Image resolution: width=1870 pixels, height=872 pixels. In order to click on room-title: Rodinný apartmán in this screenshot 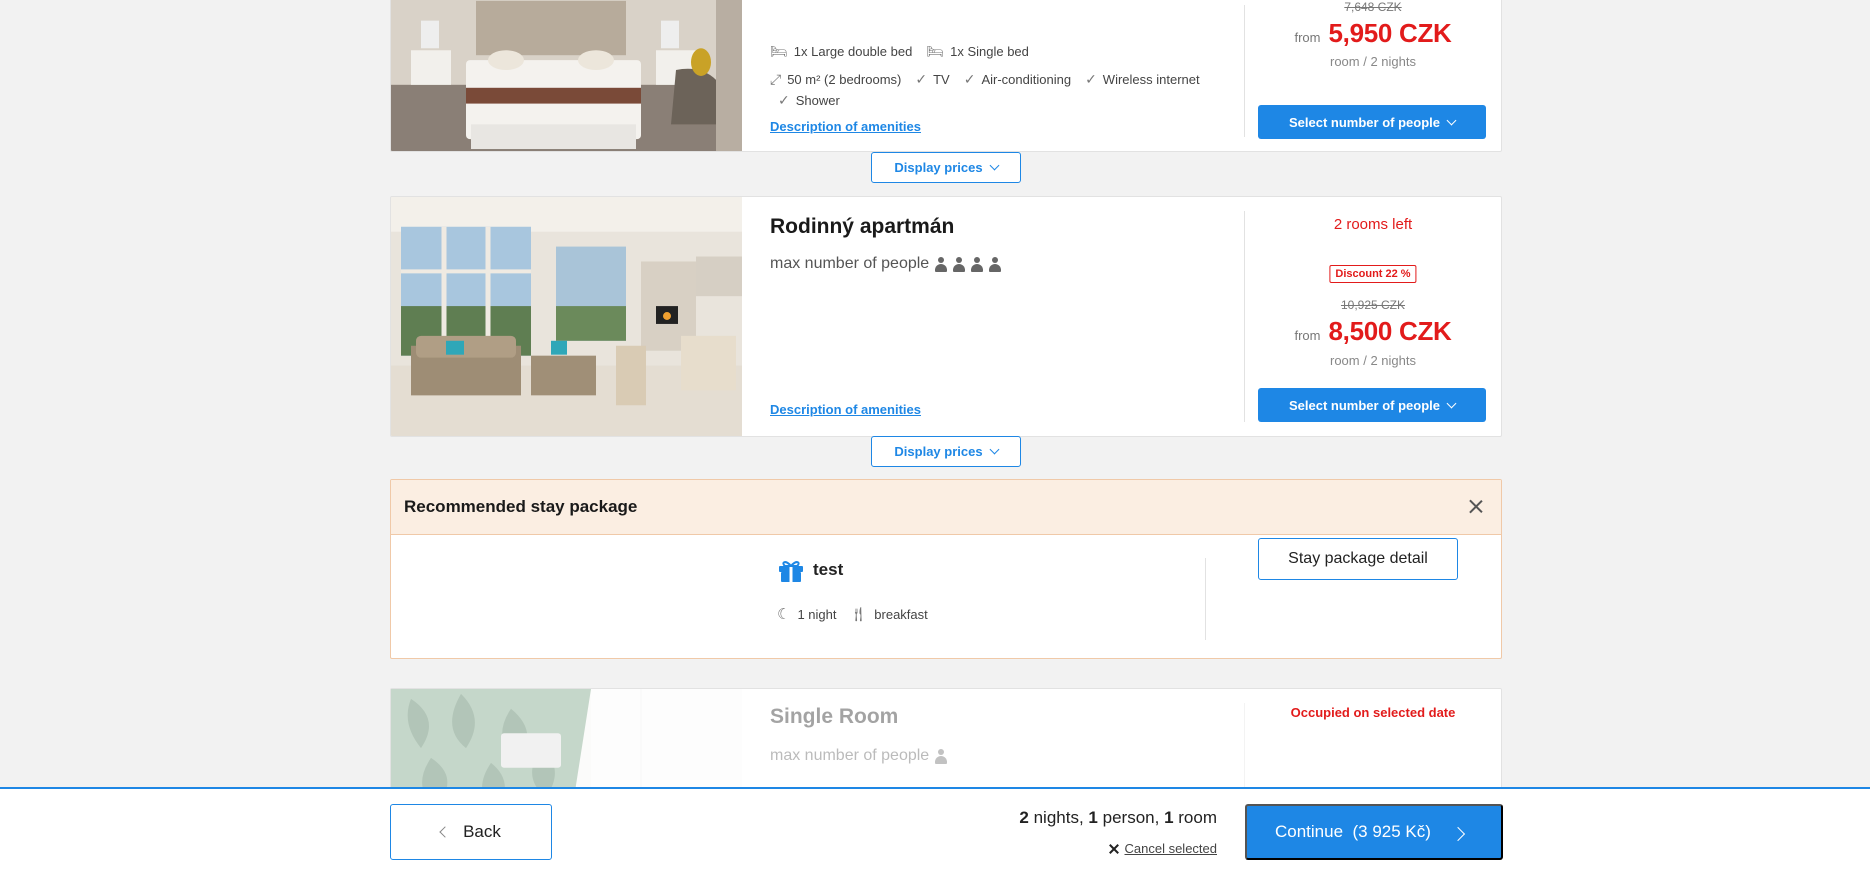, I will do `click(862, 227)`.